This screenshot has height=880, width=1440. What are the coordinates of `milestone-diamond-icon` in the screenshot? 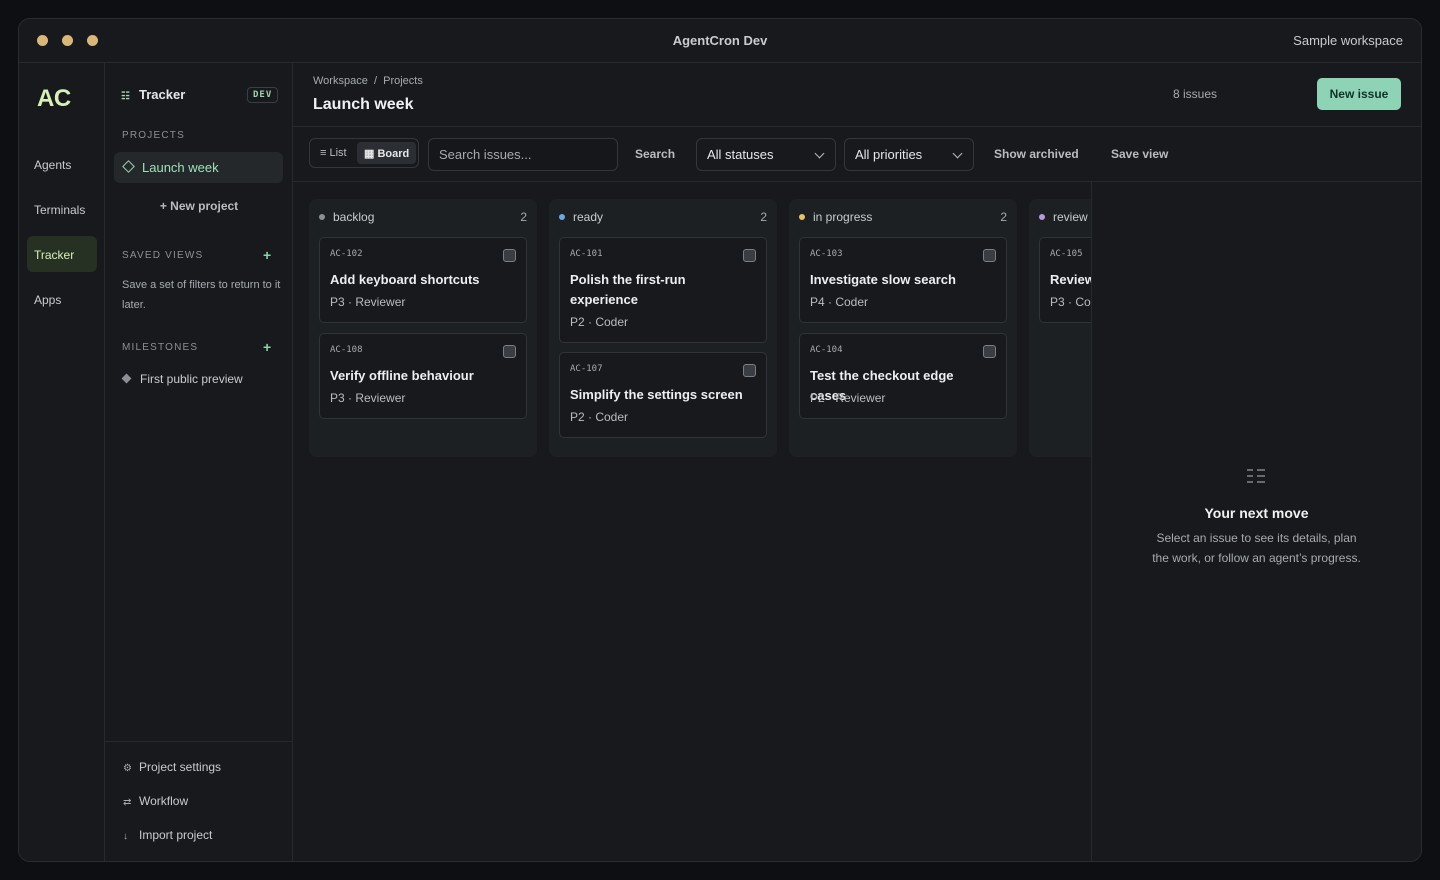 It's located at (126, 378).